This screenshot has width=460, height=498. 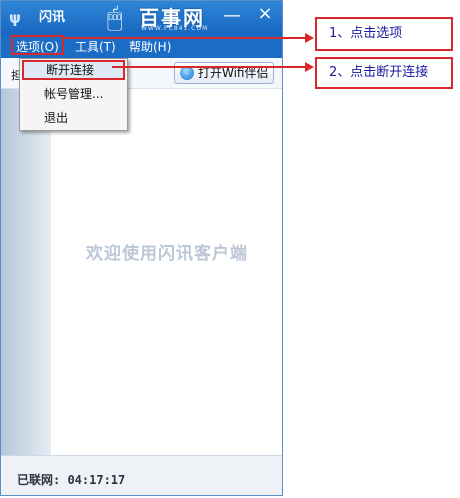 What do you see at coordinates (141, 17) in the screenshot?
I see `title-bar: ψ 闪讯 🖱 百事网 WWW.PC841.COM — ×` at bounding box center [141, 17].